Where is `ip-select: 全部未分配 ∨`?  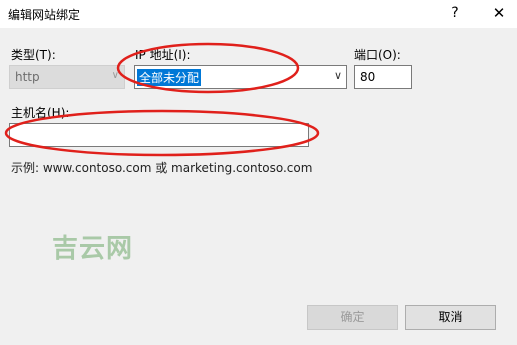 ip-select: 全部未分配 ∨ is located at coordinates (240, 77).